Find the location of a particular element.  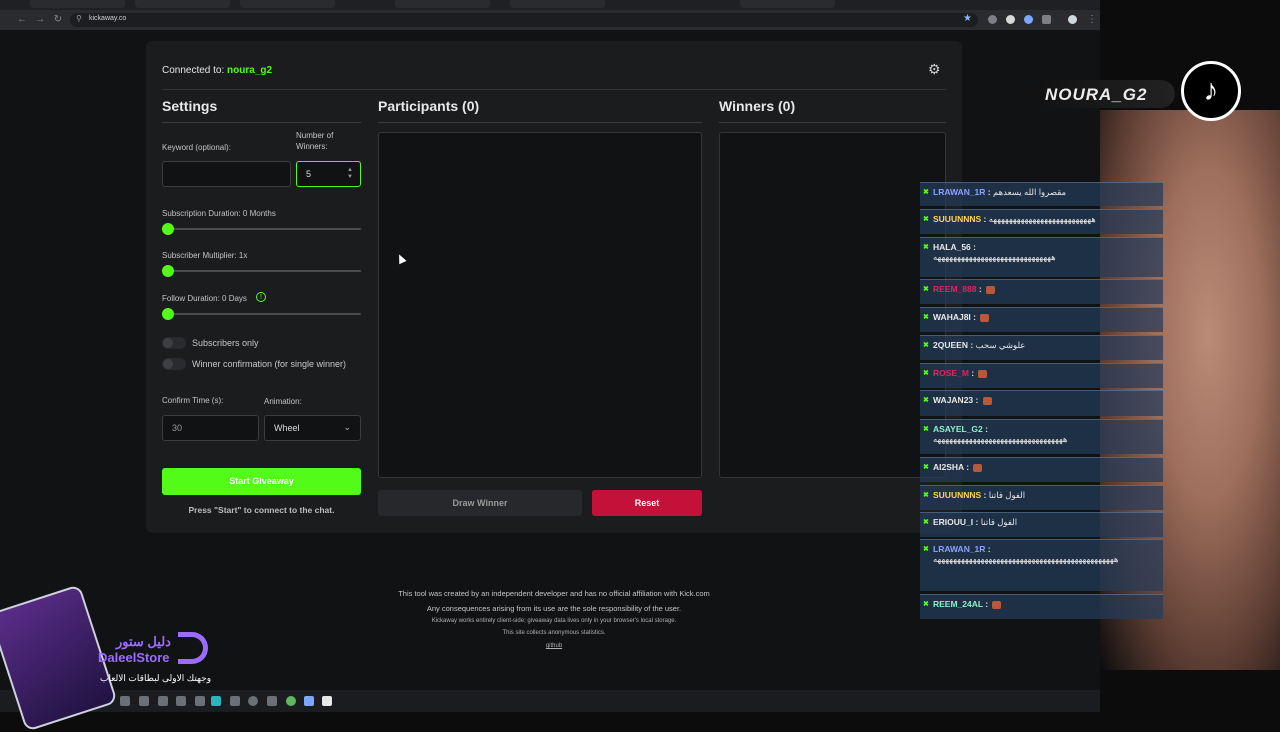

chat-message: ✖ WAHAJ8I : is located at coordinates (1041, 319).